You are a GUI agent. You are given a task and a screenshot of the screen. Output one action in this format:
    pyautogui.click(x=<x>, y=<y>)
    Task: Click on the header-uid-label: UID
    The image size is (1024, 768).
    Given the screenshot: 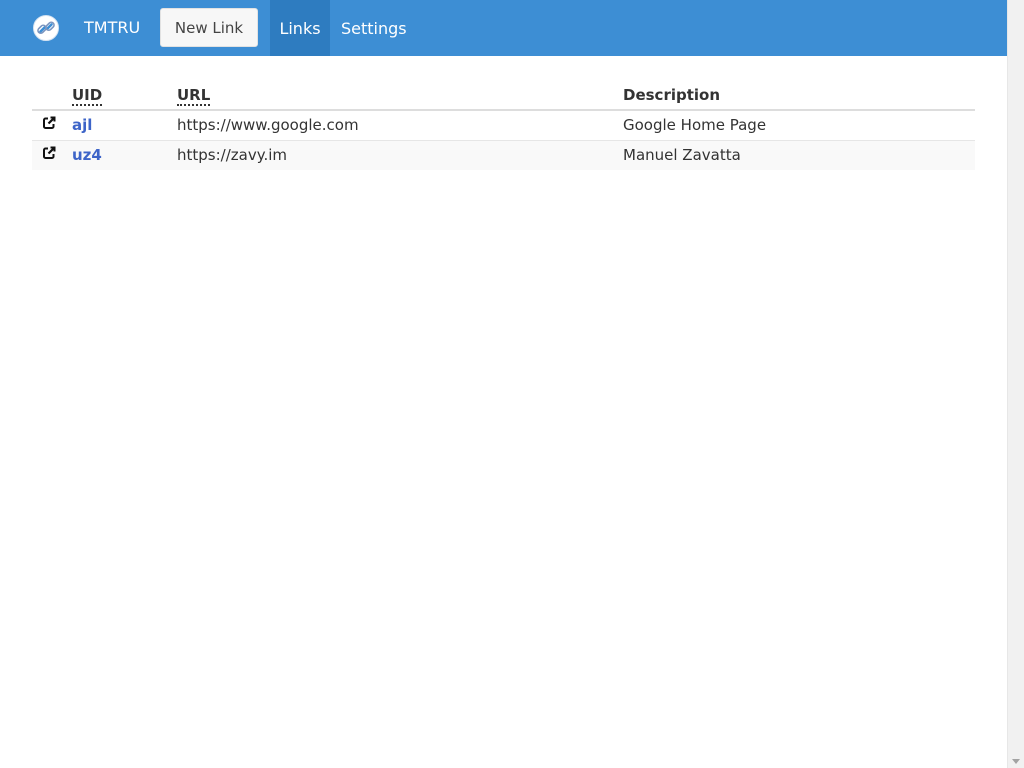 What is the action you would take?
    pyautogui.click(x=87, y=95)
    